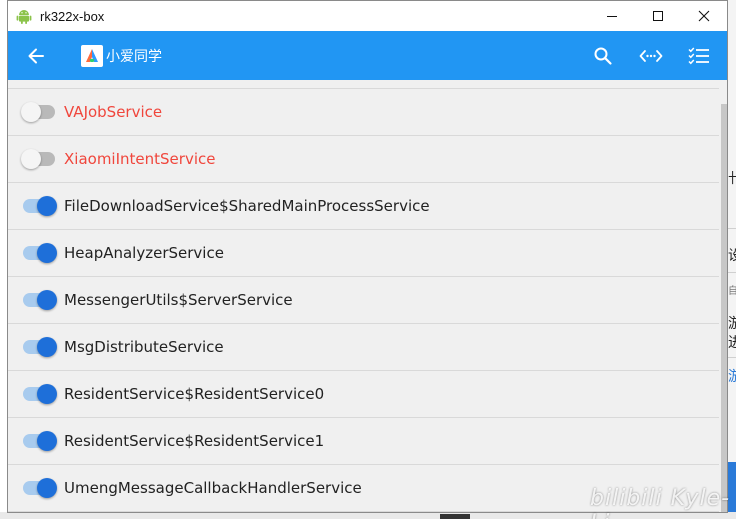 This screenshot has width=736, height=519. What do you see at coordinates (363, 159) in the screenshot?
I see `service-row: XiaomiIntentService` at bounding box center [363, 159].